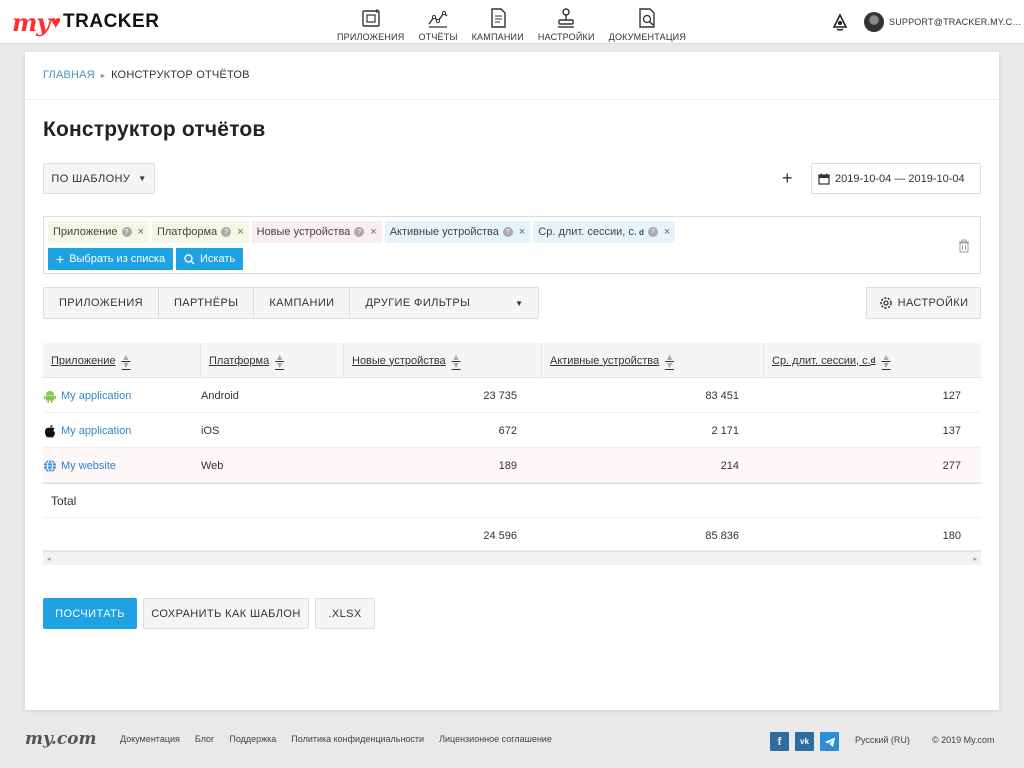 The height and width of the screenshot is (768, 1024). I want to click on column-sup: d, so click(873, 360).